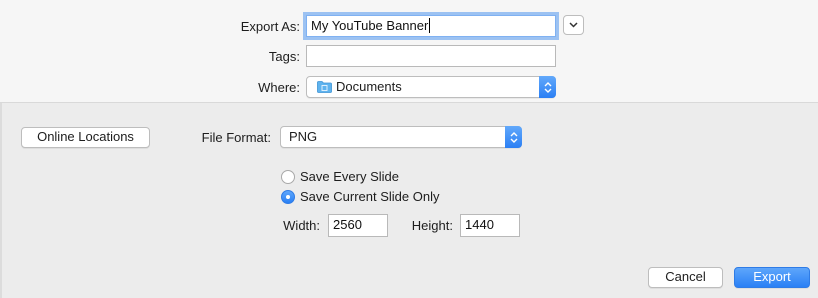 The width and height of the screenshot is (818, 298). I want to click on file-format-stepper, so click(513, 137).